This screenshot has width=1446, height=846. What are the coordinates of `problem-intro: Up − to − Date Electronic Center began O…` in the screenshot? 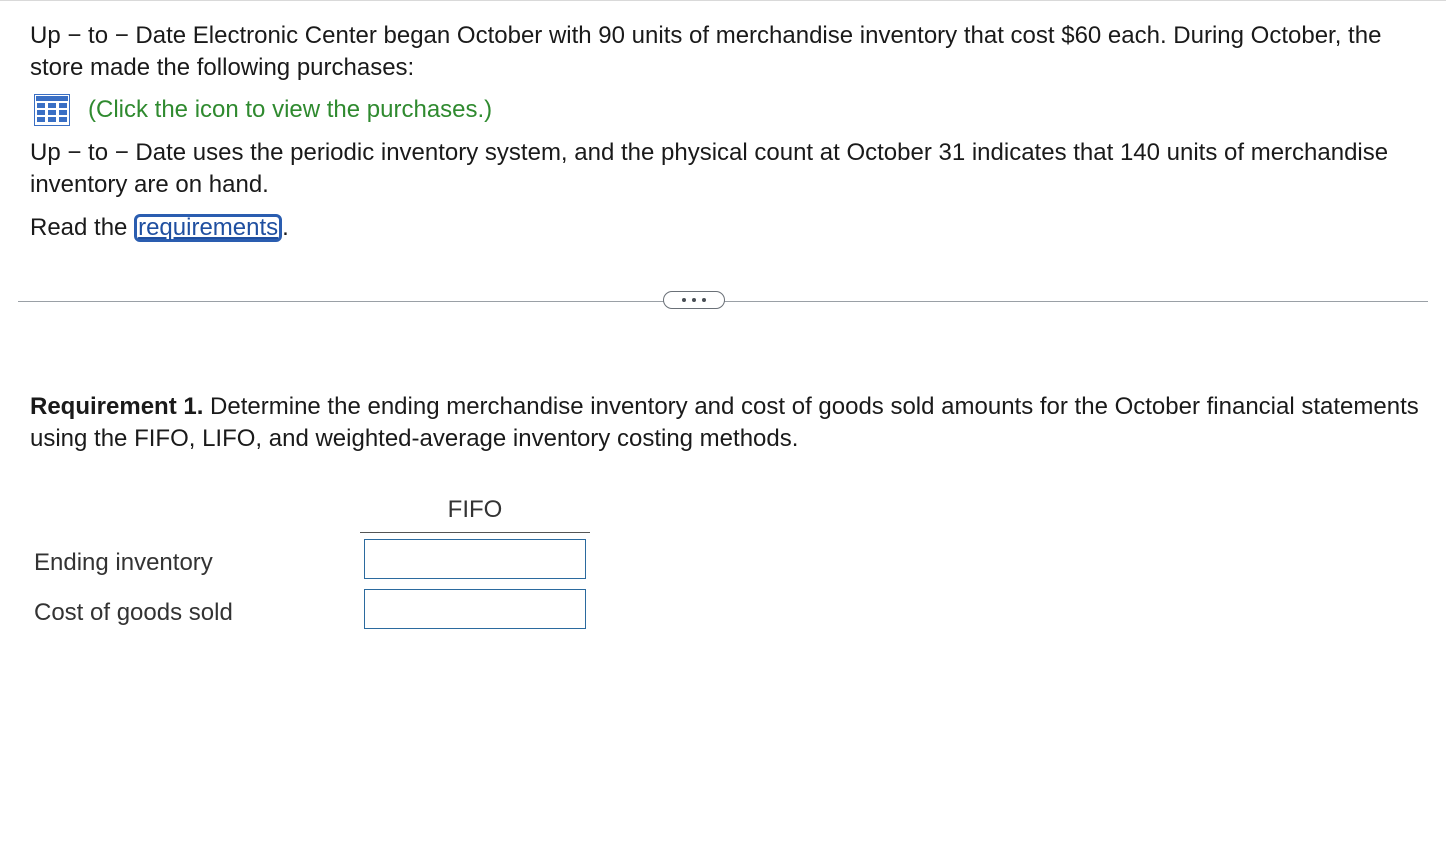 It's located at (706, 51).